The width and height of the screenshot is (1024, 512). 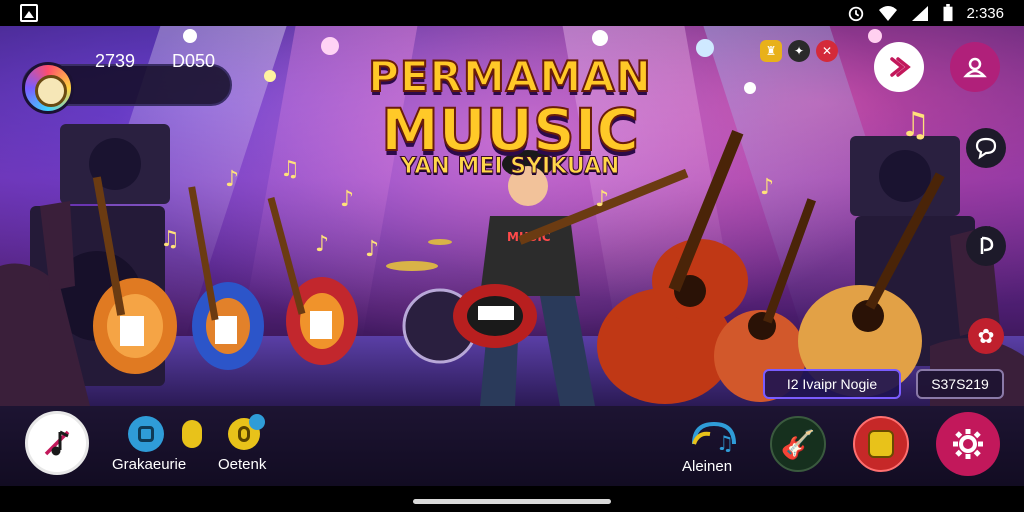 I want to click on coin-count: 2739, so click(x=115, y=61).